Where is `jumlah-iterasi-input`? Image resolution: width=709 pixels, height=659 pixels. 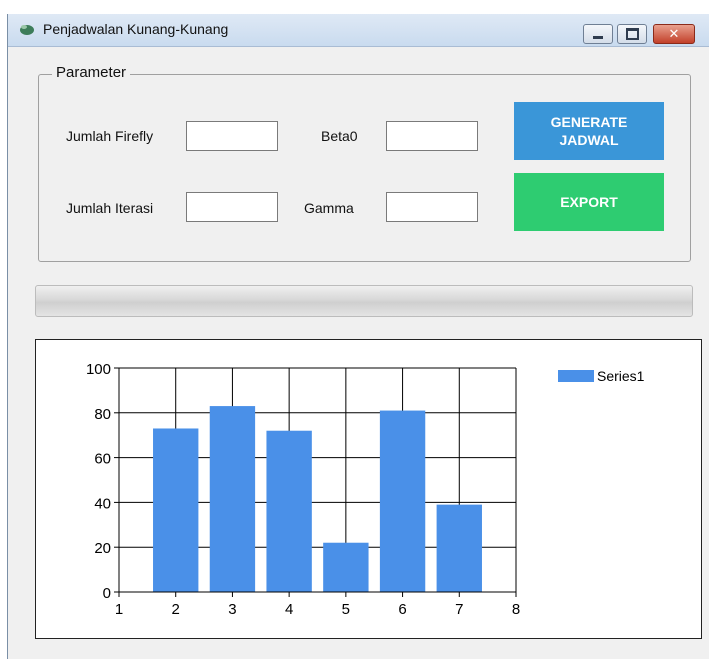
jumlah-iterasi-input is located at coordinates (232, 207).